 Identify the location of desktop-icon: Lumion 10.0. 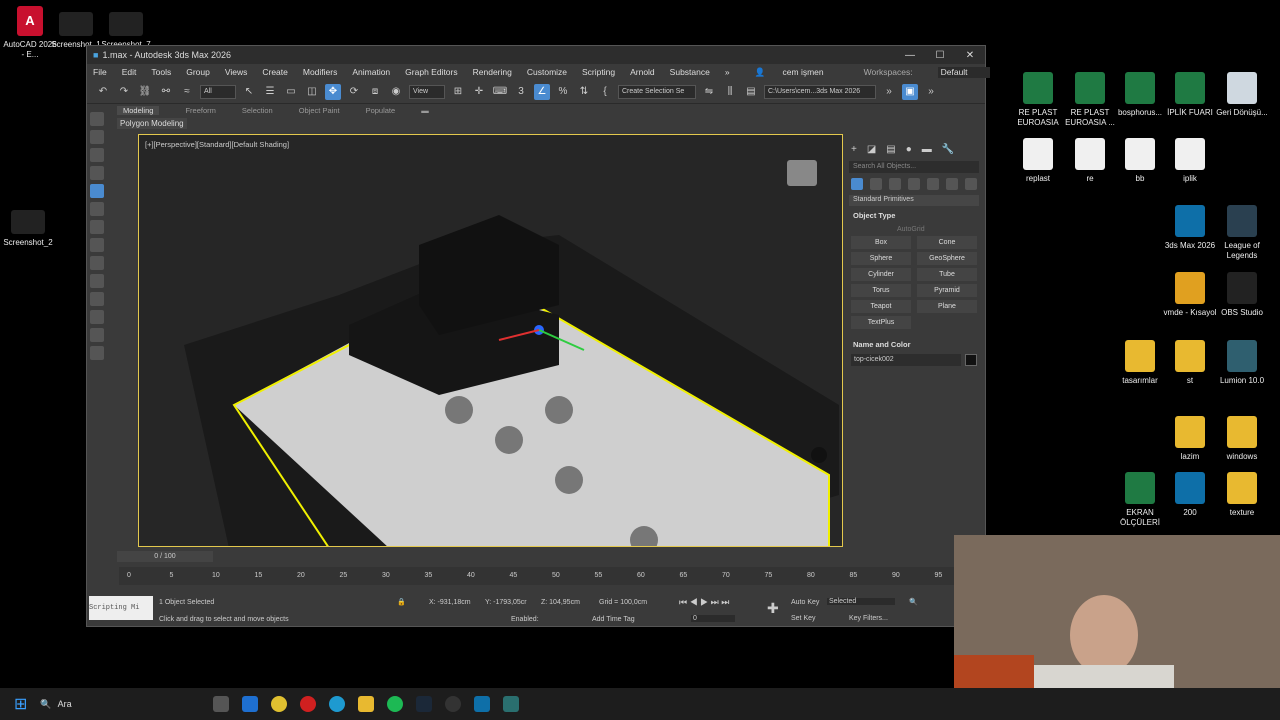
(1242, 363).